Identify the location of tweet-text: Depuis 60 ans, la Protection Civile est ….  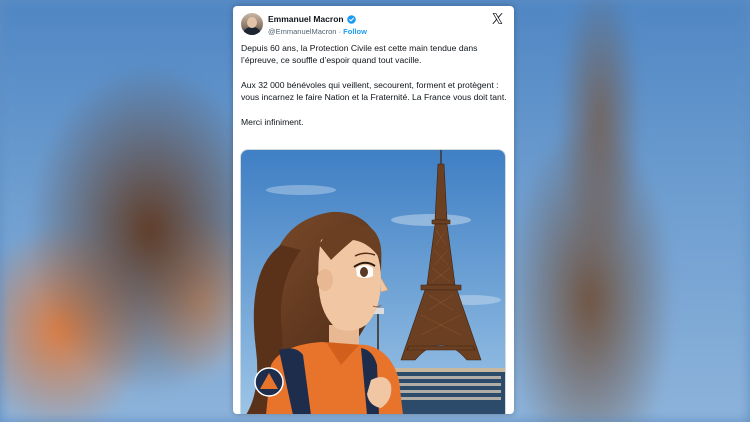
(375, 91).